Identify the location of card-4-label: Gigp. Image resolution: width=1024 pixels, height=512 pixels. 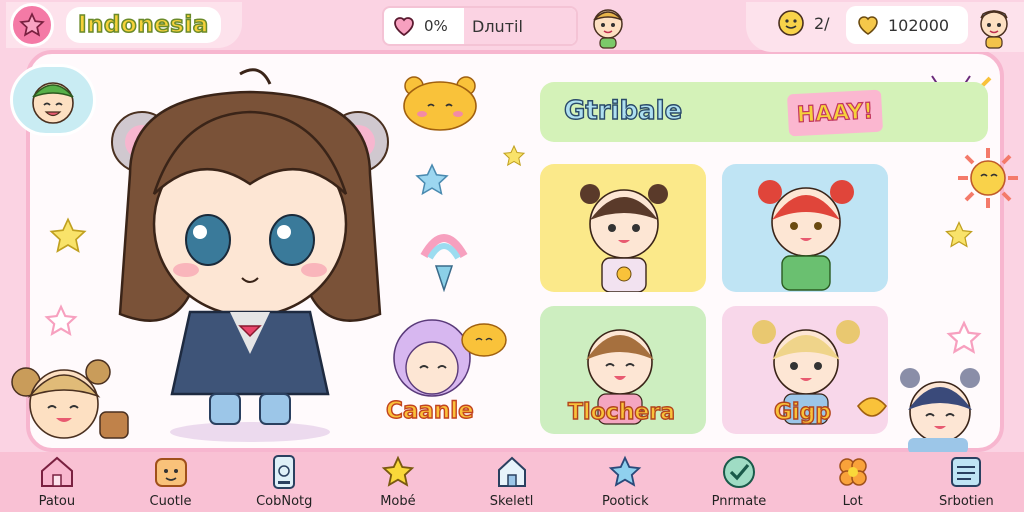
(802, 412).